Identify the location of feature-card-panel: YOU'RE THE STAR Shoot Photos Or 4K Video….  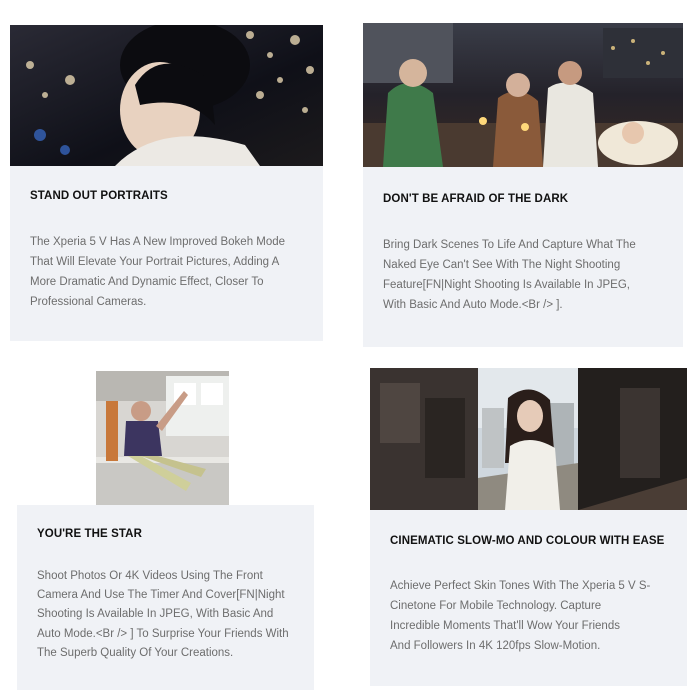
(165, 597).